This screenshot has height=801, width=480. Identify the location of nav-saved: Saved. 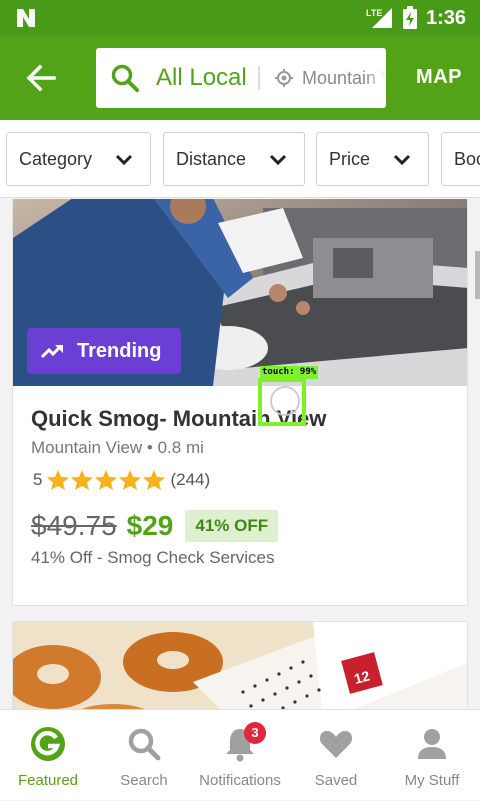
(336, 755).